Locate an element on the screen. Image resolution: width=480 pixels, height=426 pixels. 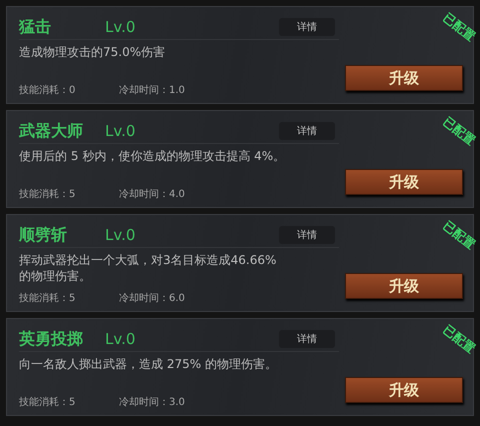
cooldown-time: 冷却时间：3.0 is located at coordinates (152, 402).